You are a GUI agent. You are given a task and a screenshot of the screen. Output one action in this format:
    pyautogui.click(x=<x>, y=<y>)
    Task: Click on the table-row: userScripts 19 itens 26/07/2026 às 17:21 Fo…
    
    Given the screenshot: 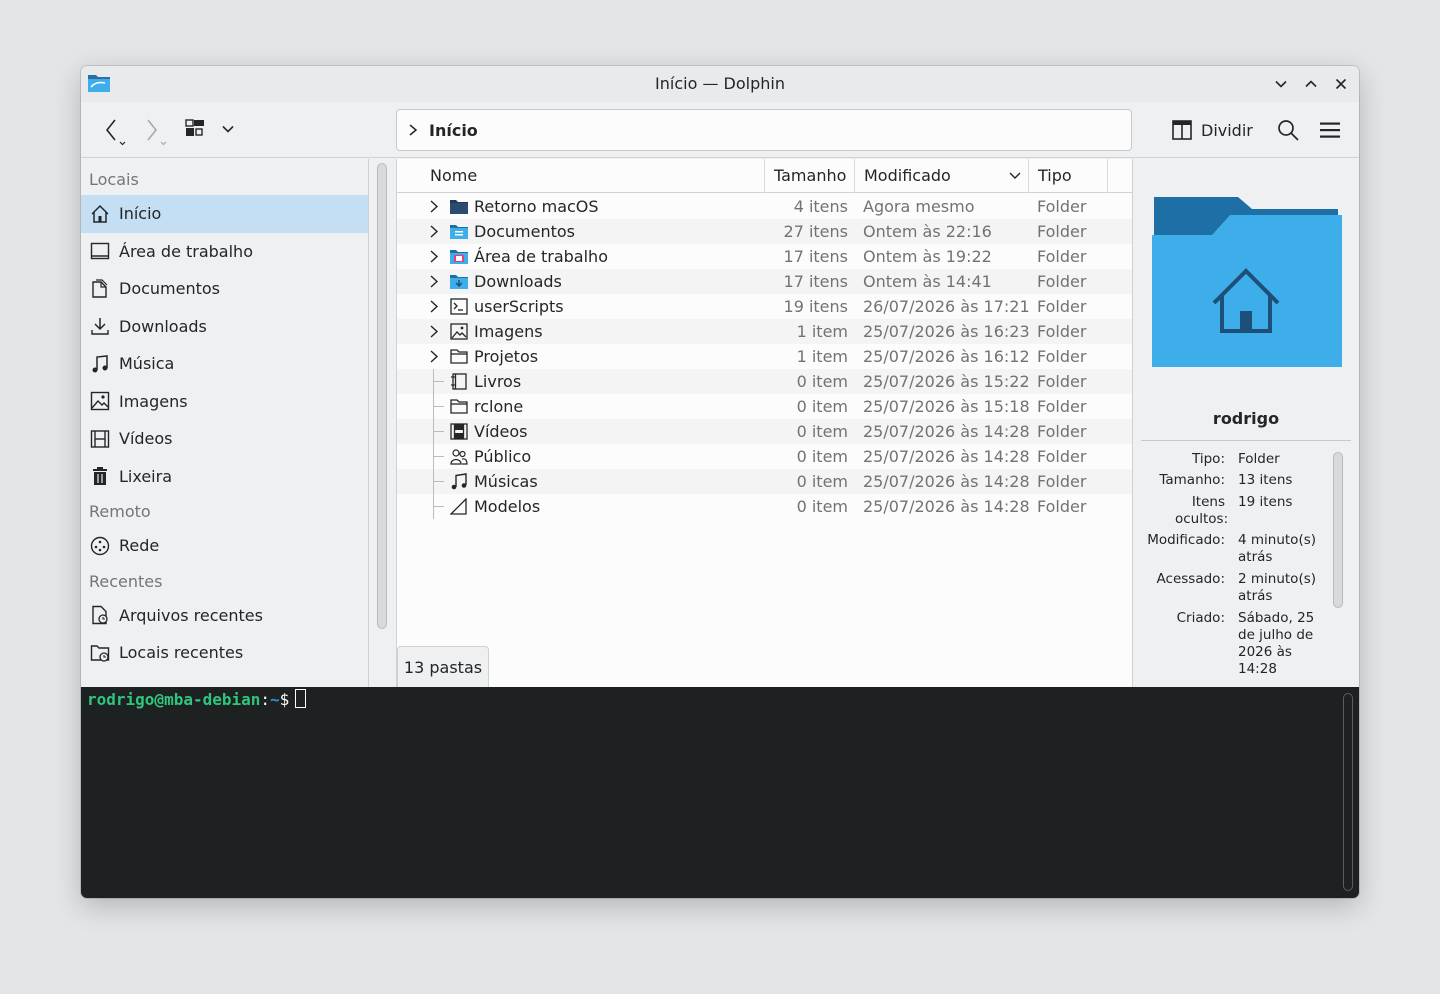 What is the action you would take?
    pyautogui.click(x=764, y=306)
    